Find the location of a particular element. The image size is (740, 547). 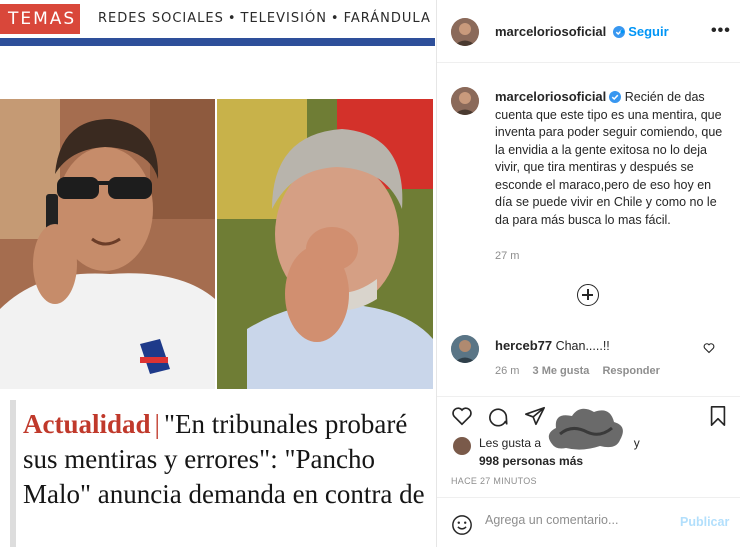

action-divider is located at coordinates (588, 396).